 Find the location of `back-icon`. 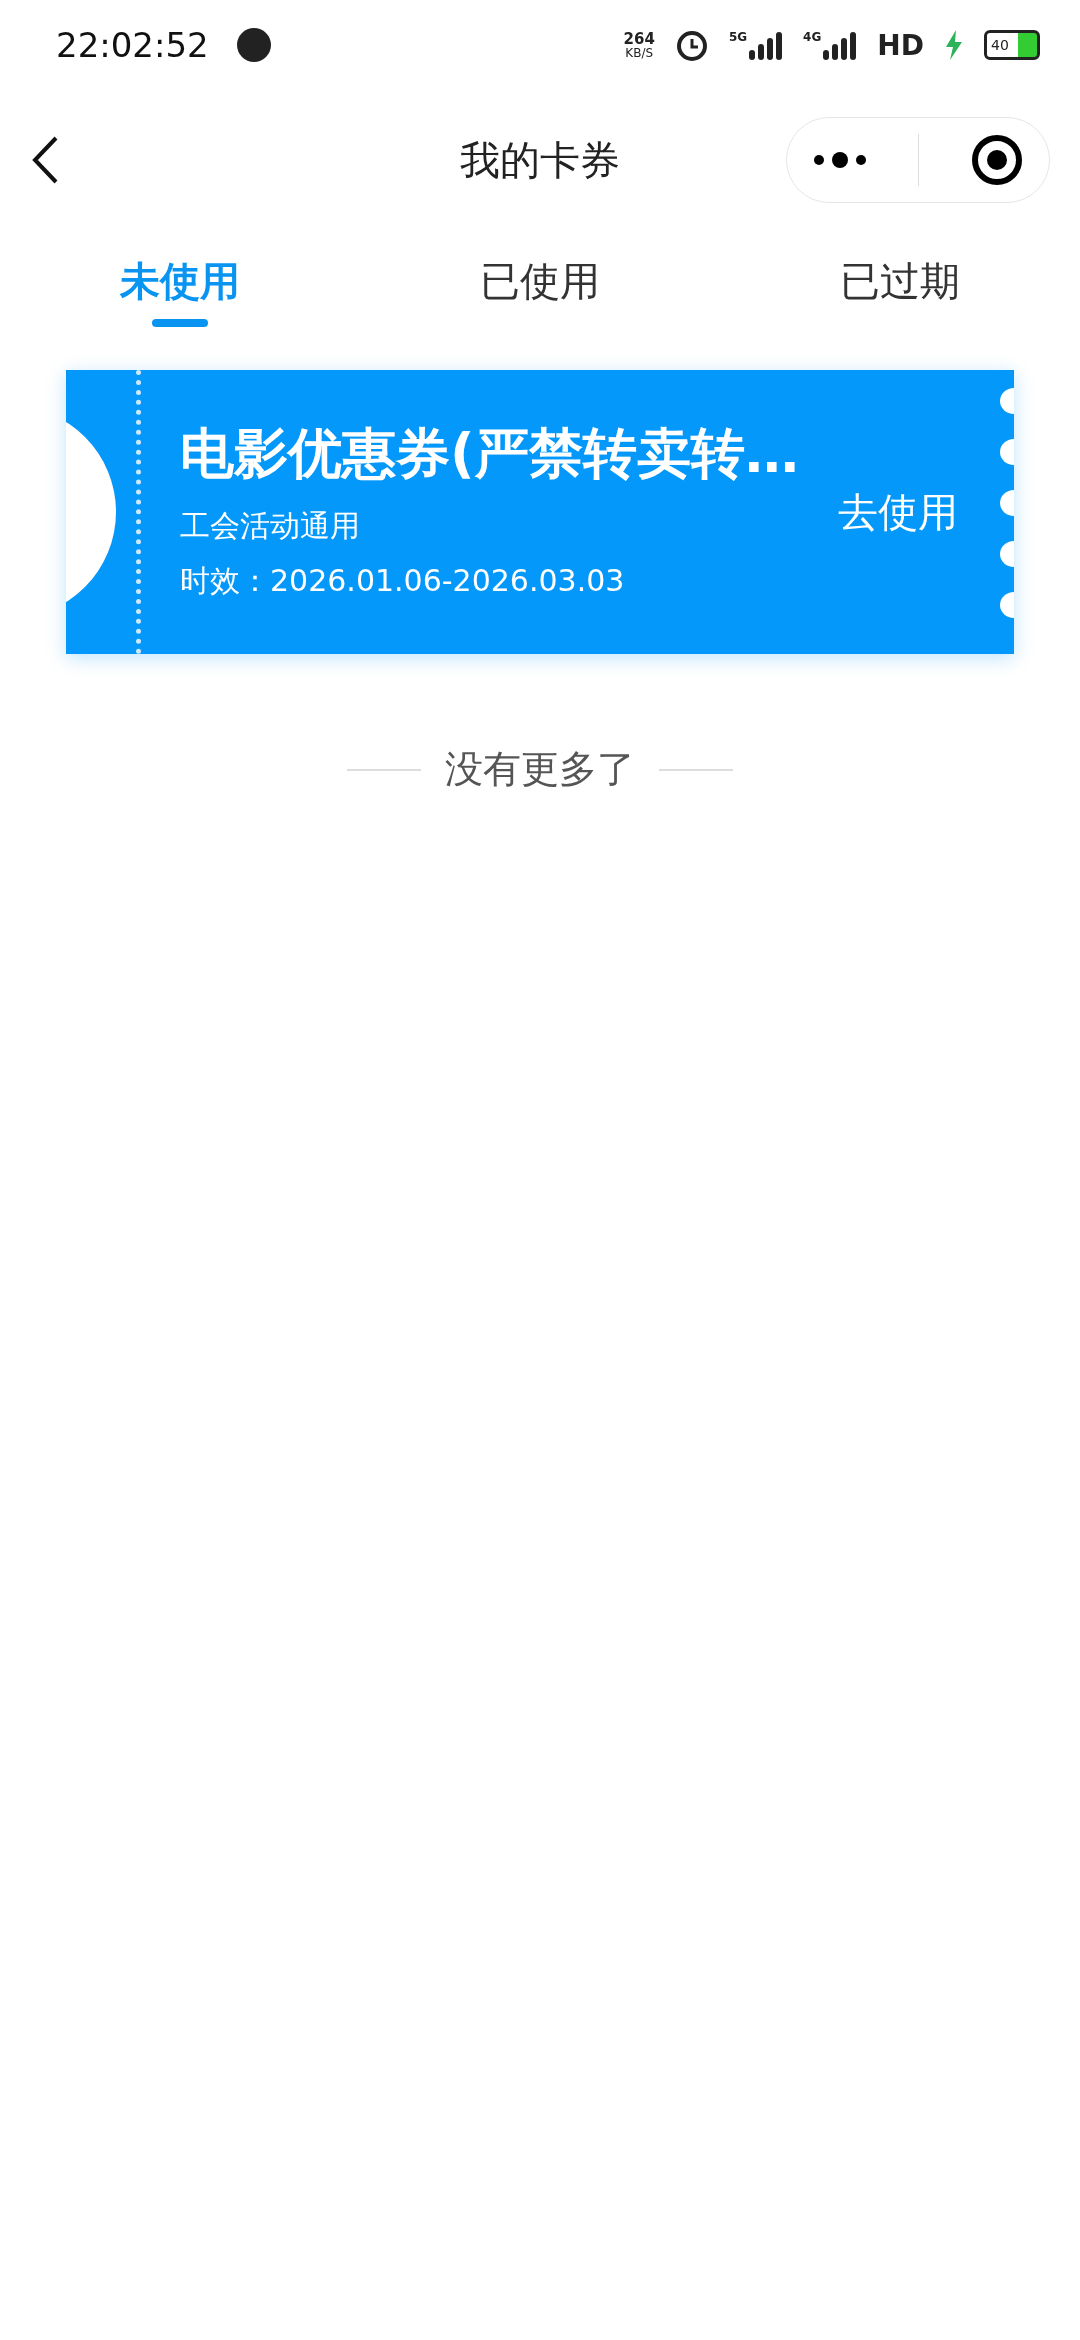

back-icon is located at coordinates (45, 160).